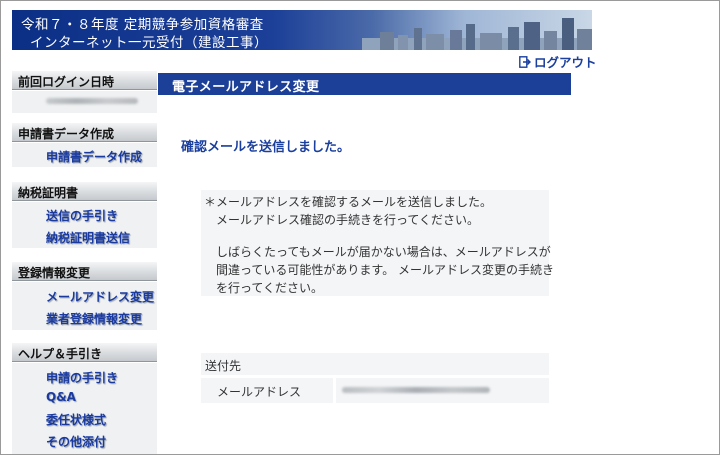 This screenshot has width=720, height=455. What do you see at coordinates (210, 202) in the screenshot?
I see `notice-marker: ＊` at bounding box center [210, 202].